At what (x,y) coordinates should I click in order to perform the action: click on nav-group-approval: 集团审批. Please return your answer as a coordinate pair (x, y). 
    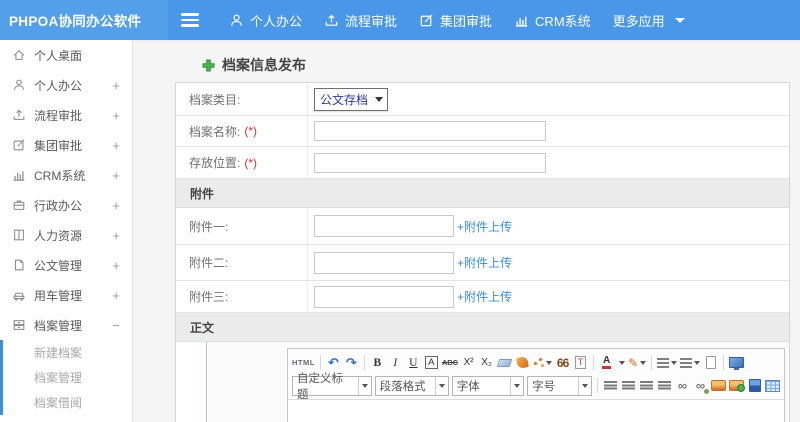
    Looking at the image, I should click on (455, 20).